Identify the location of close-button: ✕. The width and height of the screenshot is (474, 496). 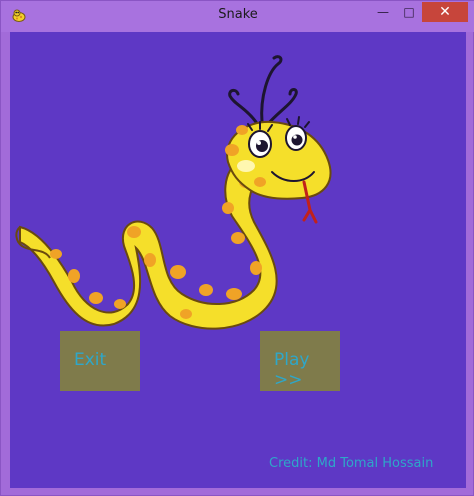
(445, 12).